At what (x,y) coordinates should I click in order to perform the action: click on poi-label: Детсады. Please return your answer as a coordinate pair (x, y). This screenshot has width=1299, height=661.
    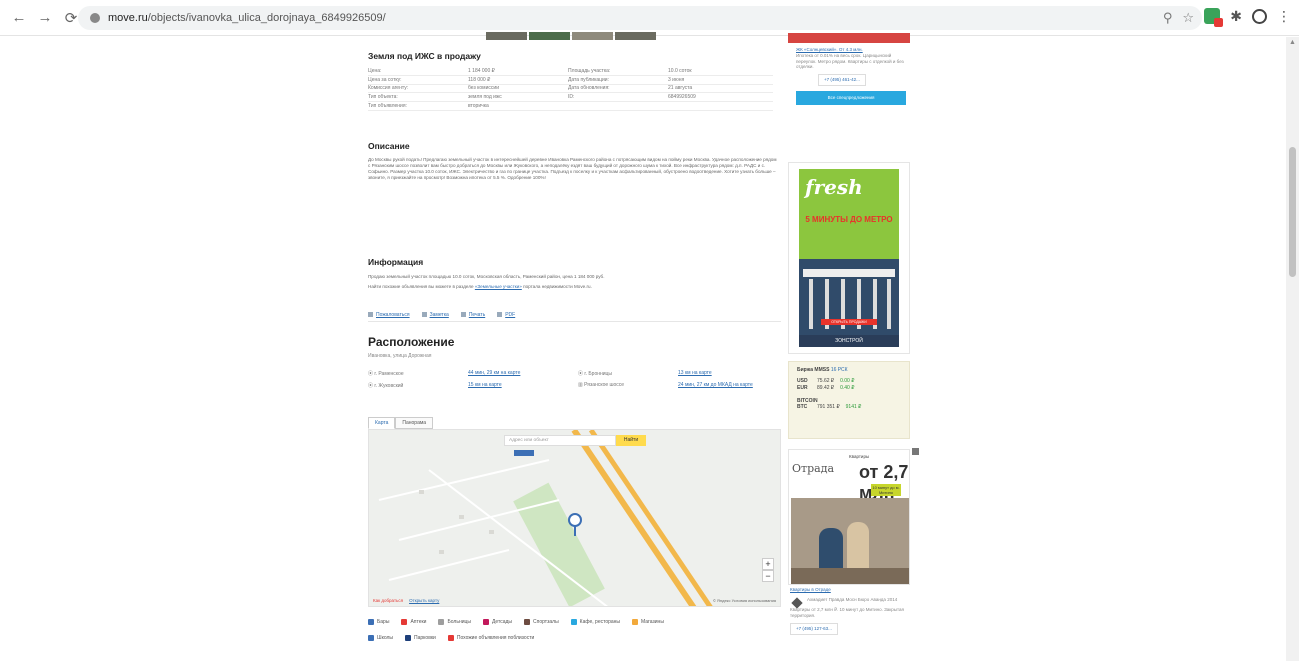
    Looking at the image, I should click on (502, 622).